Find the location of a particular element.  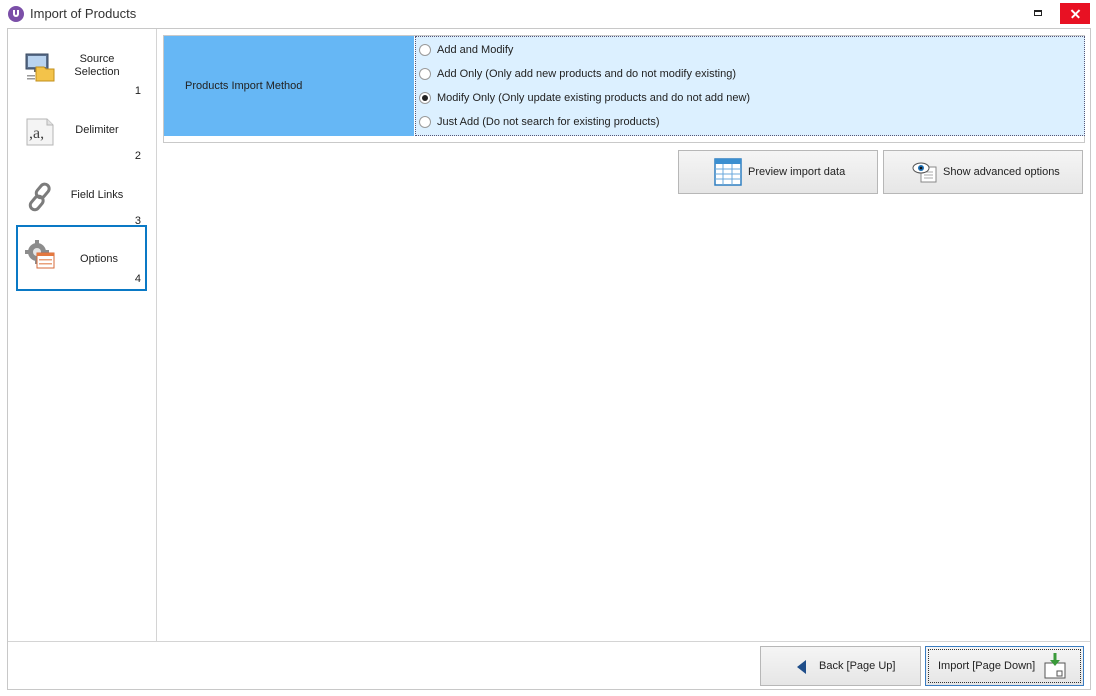

import-method-label: Products Import Method is located at coordinates (244, 86).